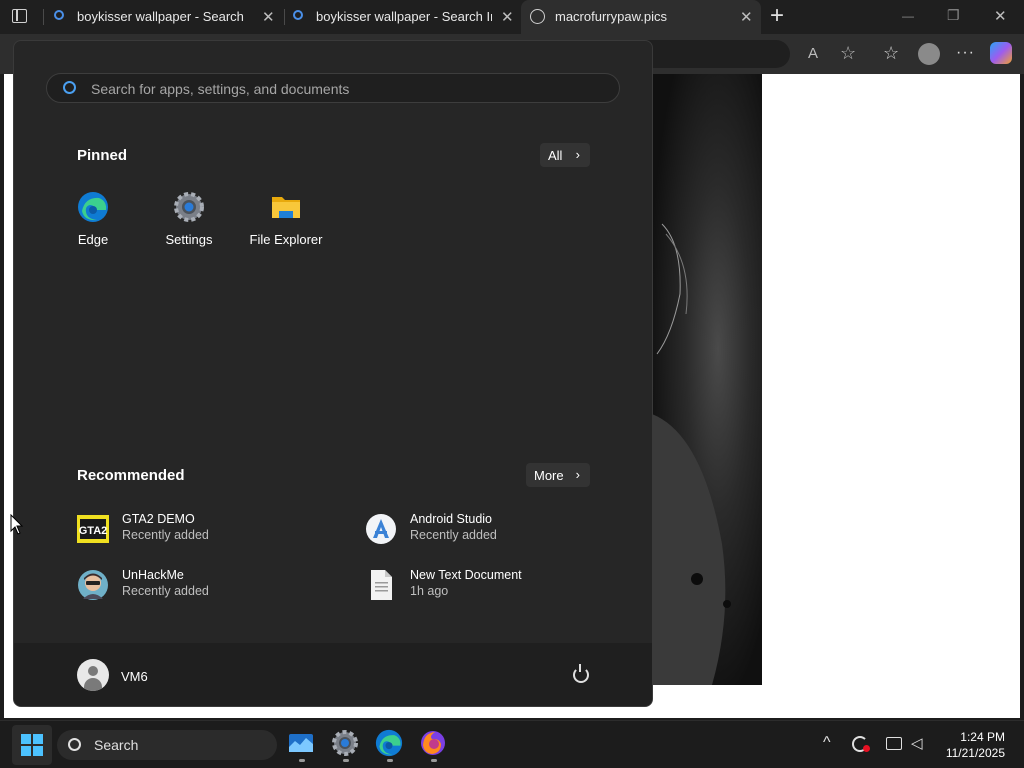 This screenshot has height=768, width=1024. Describe the element at coordinates (167, 745) in the screenshot. I see `taskbar-search-box: Search` at that location.